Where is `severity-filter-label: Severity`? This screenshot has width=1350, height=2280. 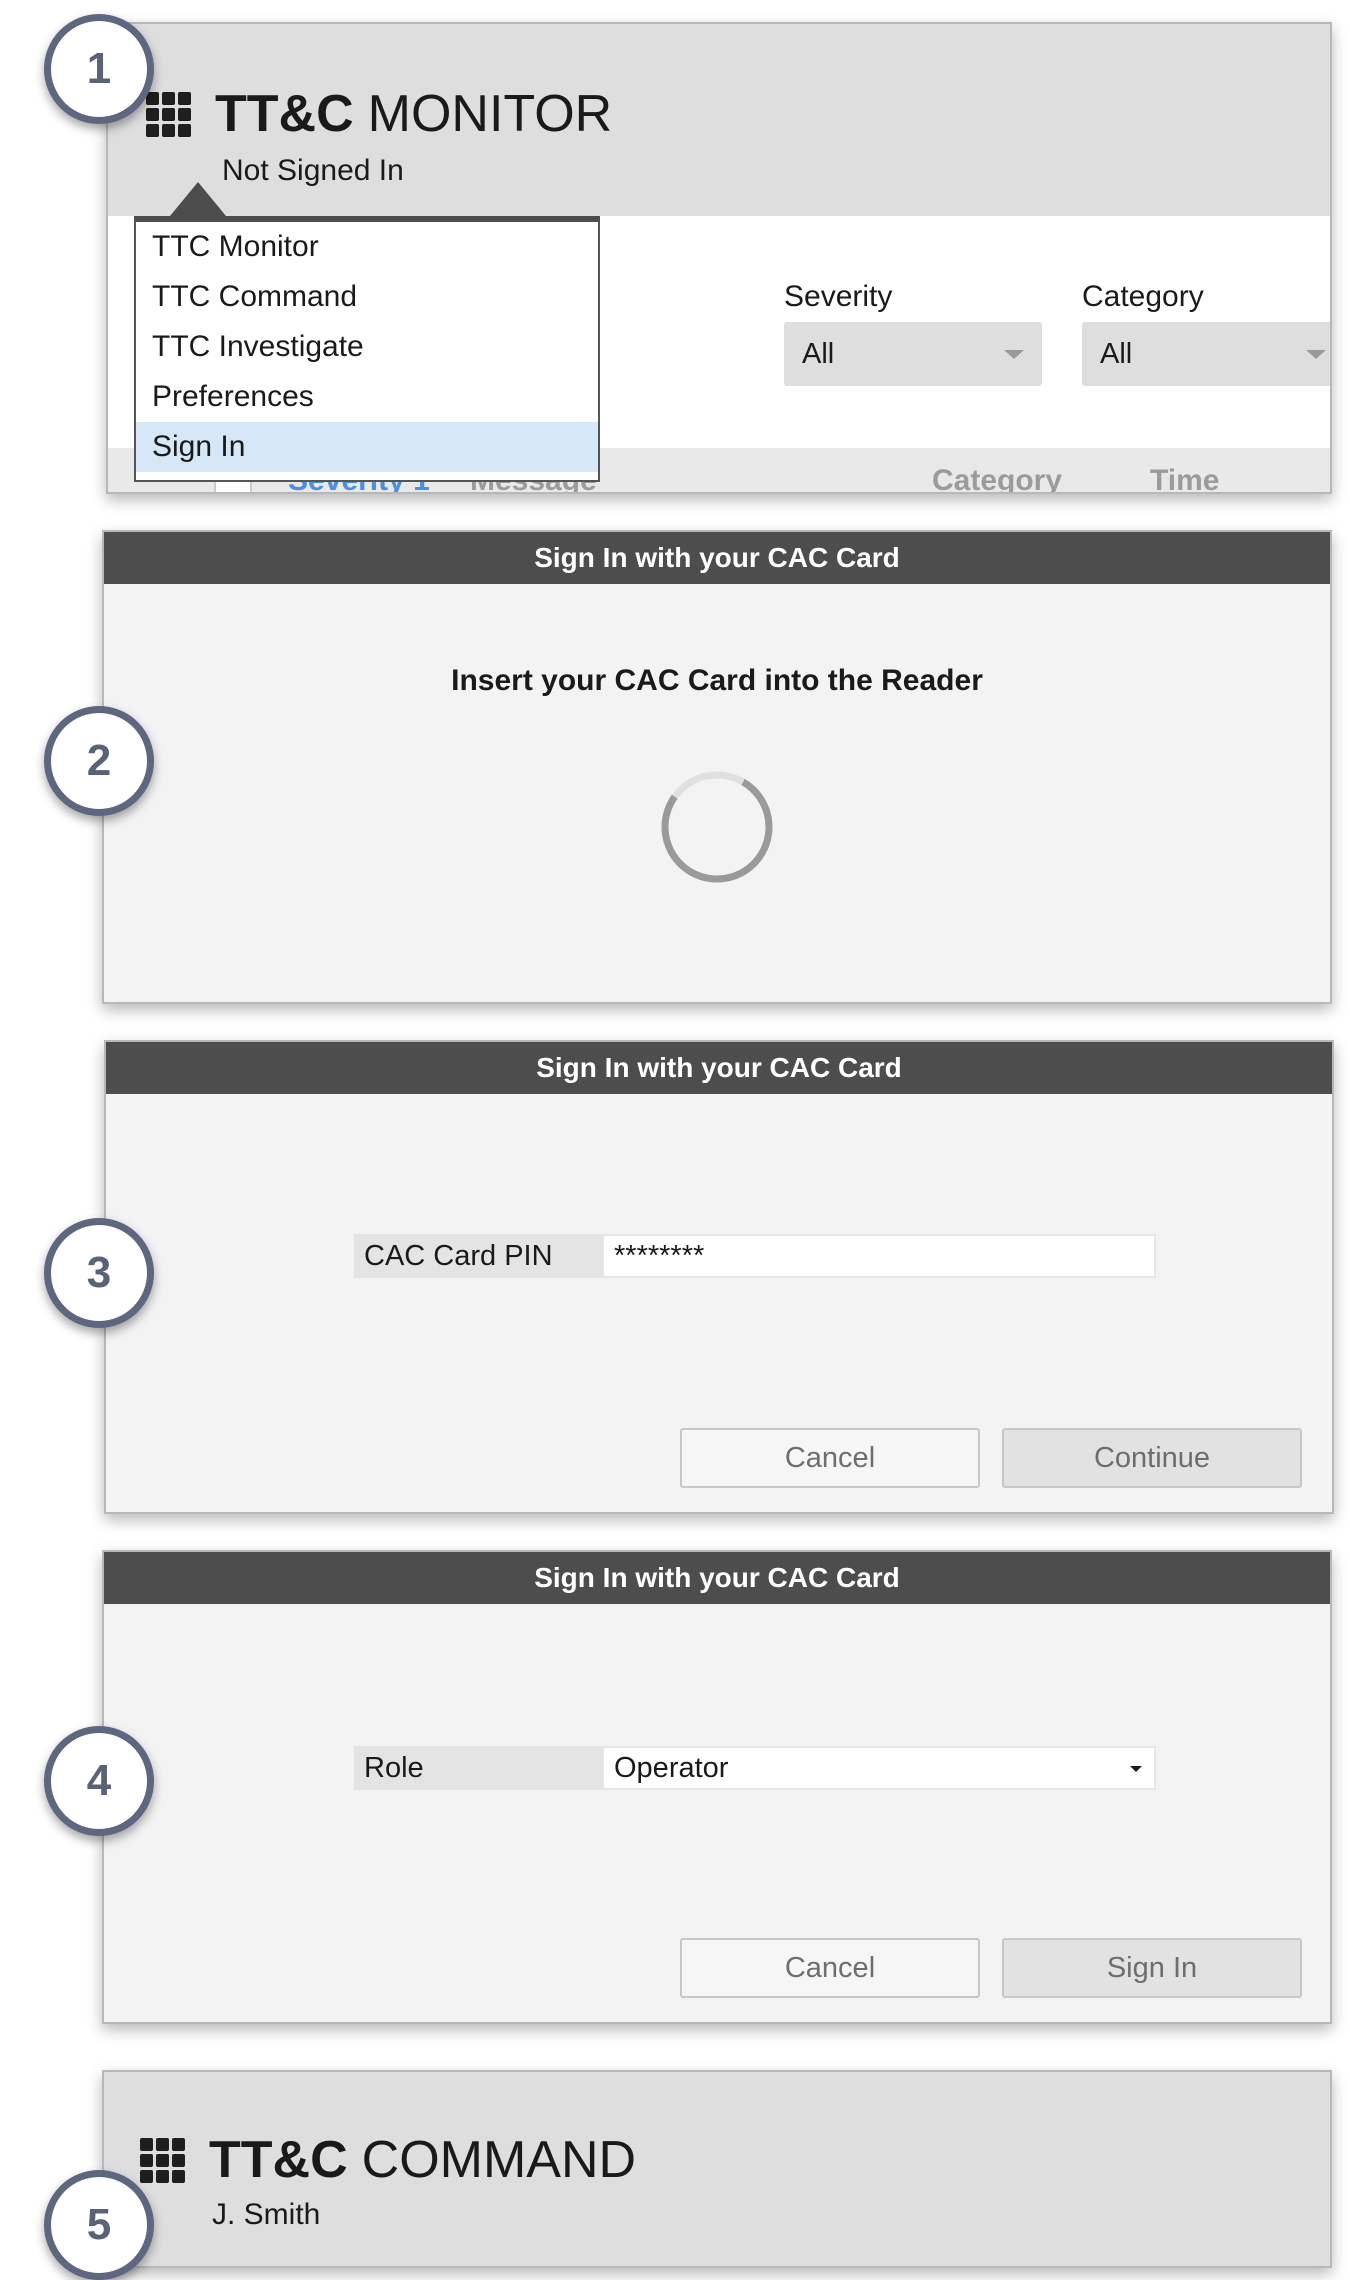 severity-filter-label: Severity is located at coordinates (838, 296).